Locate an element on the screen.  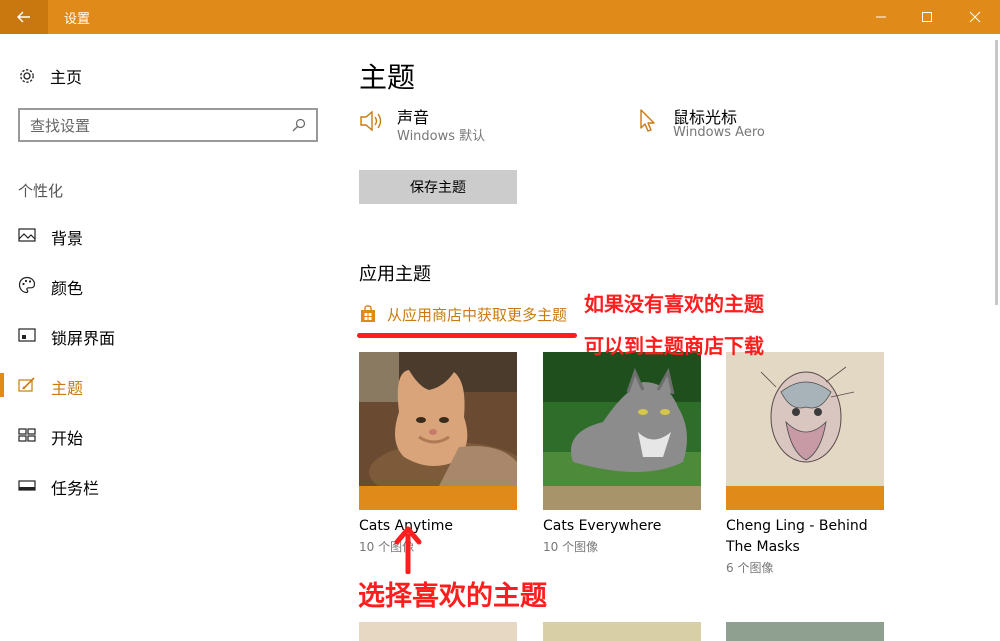
sidebar-item-label: 任务栏 is located at coordinates (75, 488).